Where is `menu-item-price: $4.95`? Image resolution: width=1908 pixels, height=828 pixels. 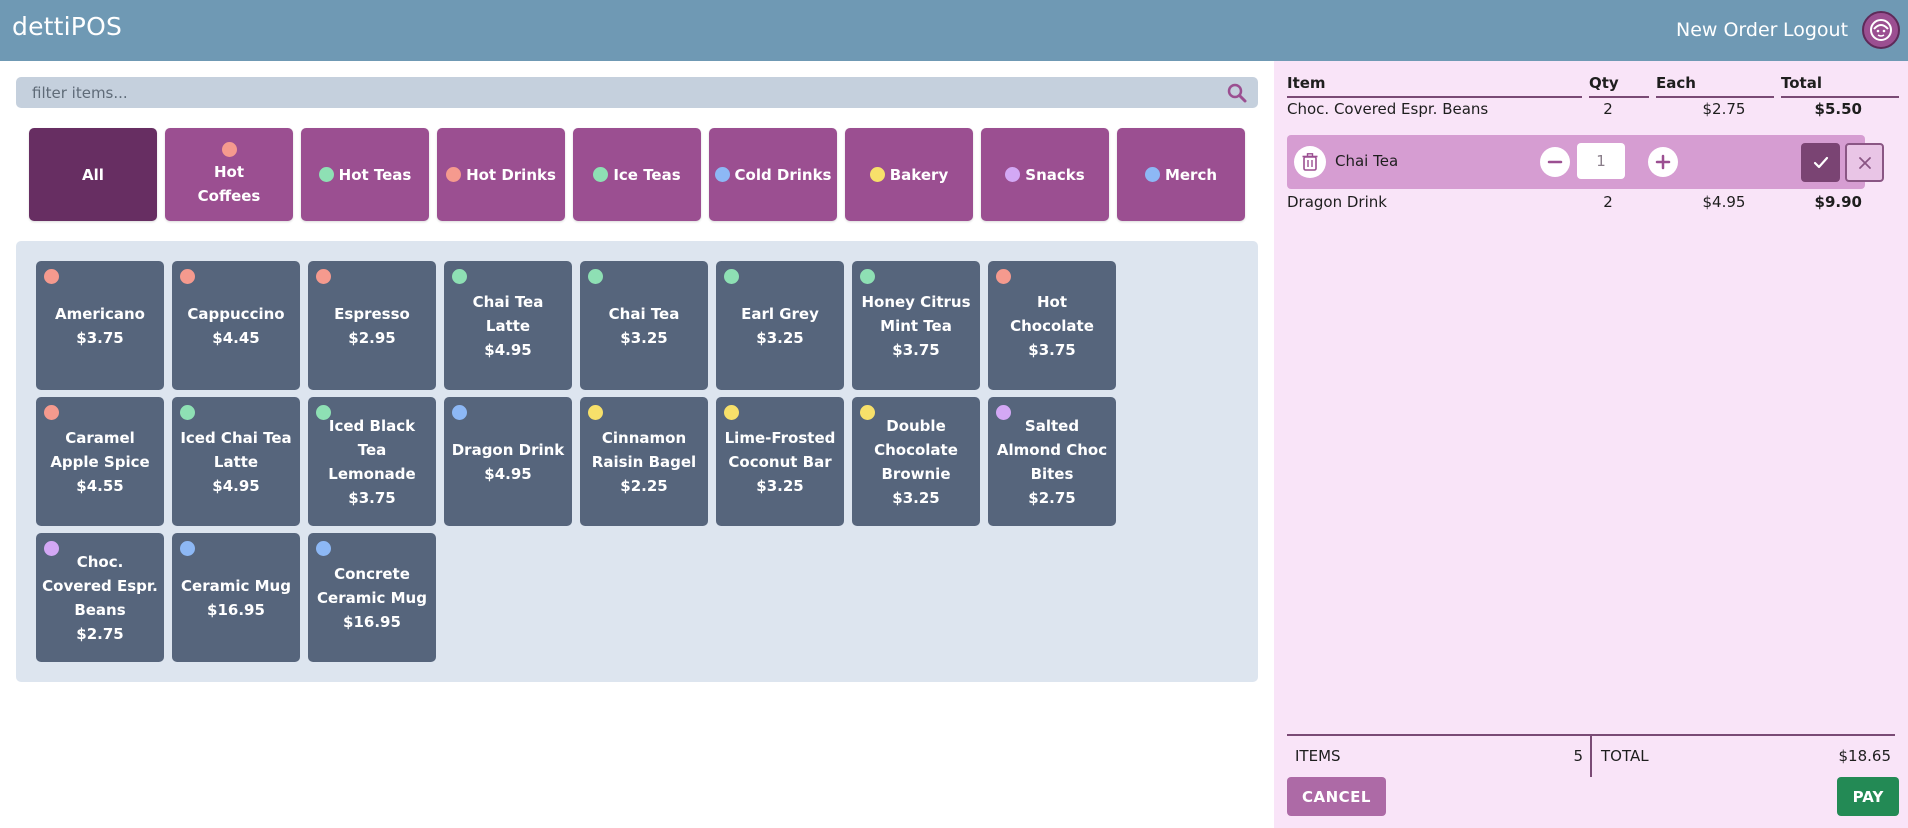
menu-item-price: $4.95 is located at coordinates (508, 349).